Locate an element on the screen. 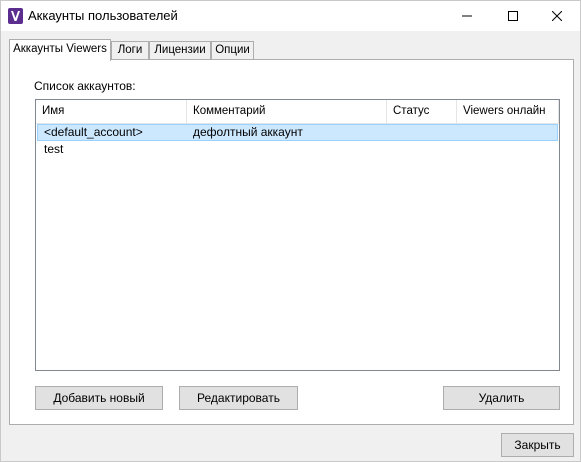  maximize-icon is located at coordinates (513, 16).